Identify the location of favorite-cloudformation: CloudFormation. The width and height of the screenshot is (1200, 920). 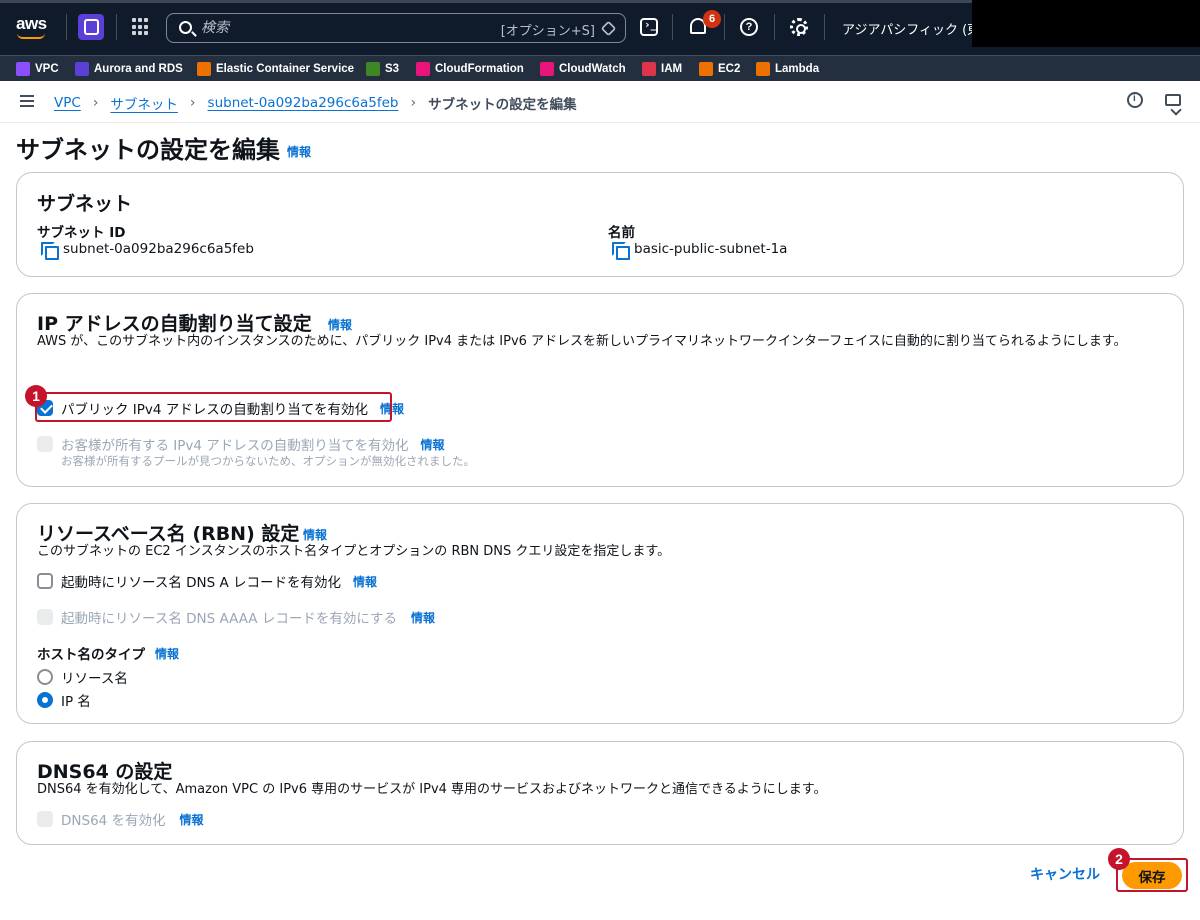
(470, 69).